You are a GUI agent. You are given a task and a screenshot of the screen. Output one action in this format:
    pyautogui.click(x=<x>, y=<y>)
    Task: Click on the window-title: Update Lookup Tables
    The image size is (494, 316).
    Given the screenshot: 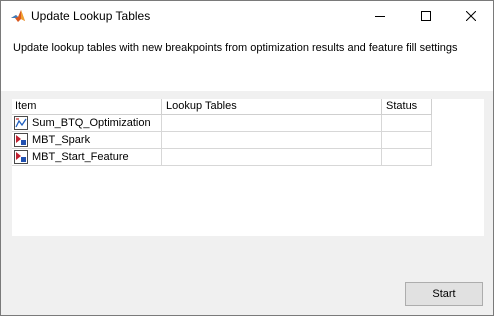 What is the action you would take?
    pyautogui.click(x=91, y=16)
    